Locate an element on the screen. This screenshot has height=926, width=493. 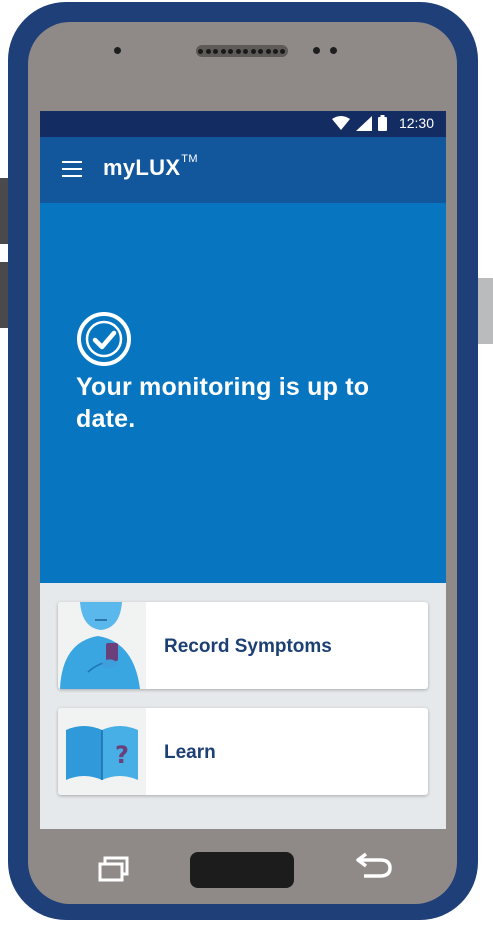
book-question-illustration: ? is located at coordinates (102, 751).